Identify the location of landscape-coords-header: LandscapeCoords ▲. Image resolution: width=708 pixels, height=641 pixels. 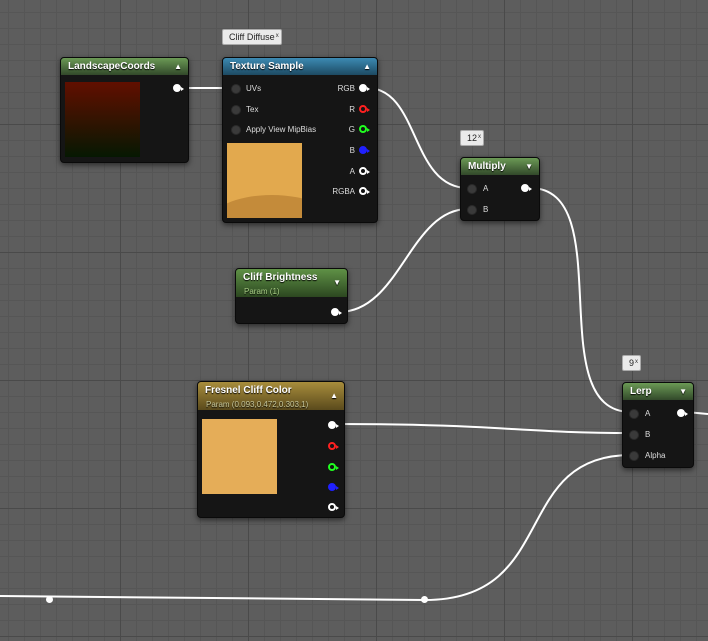
(124, 66).